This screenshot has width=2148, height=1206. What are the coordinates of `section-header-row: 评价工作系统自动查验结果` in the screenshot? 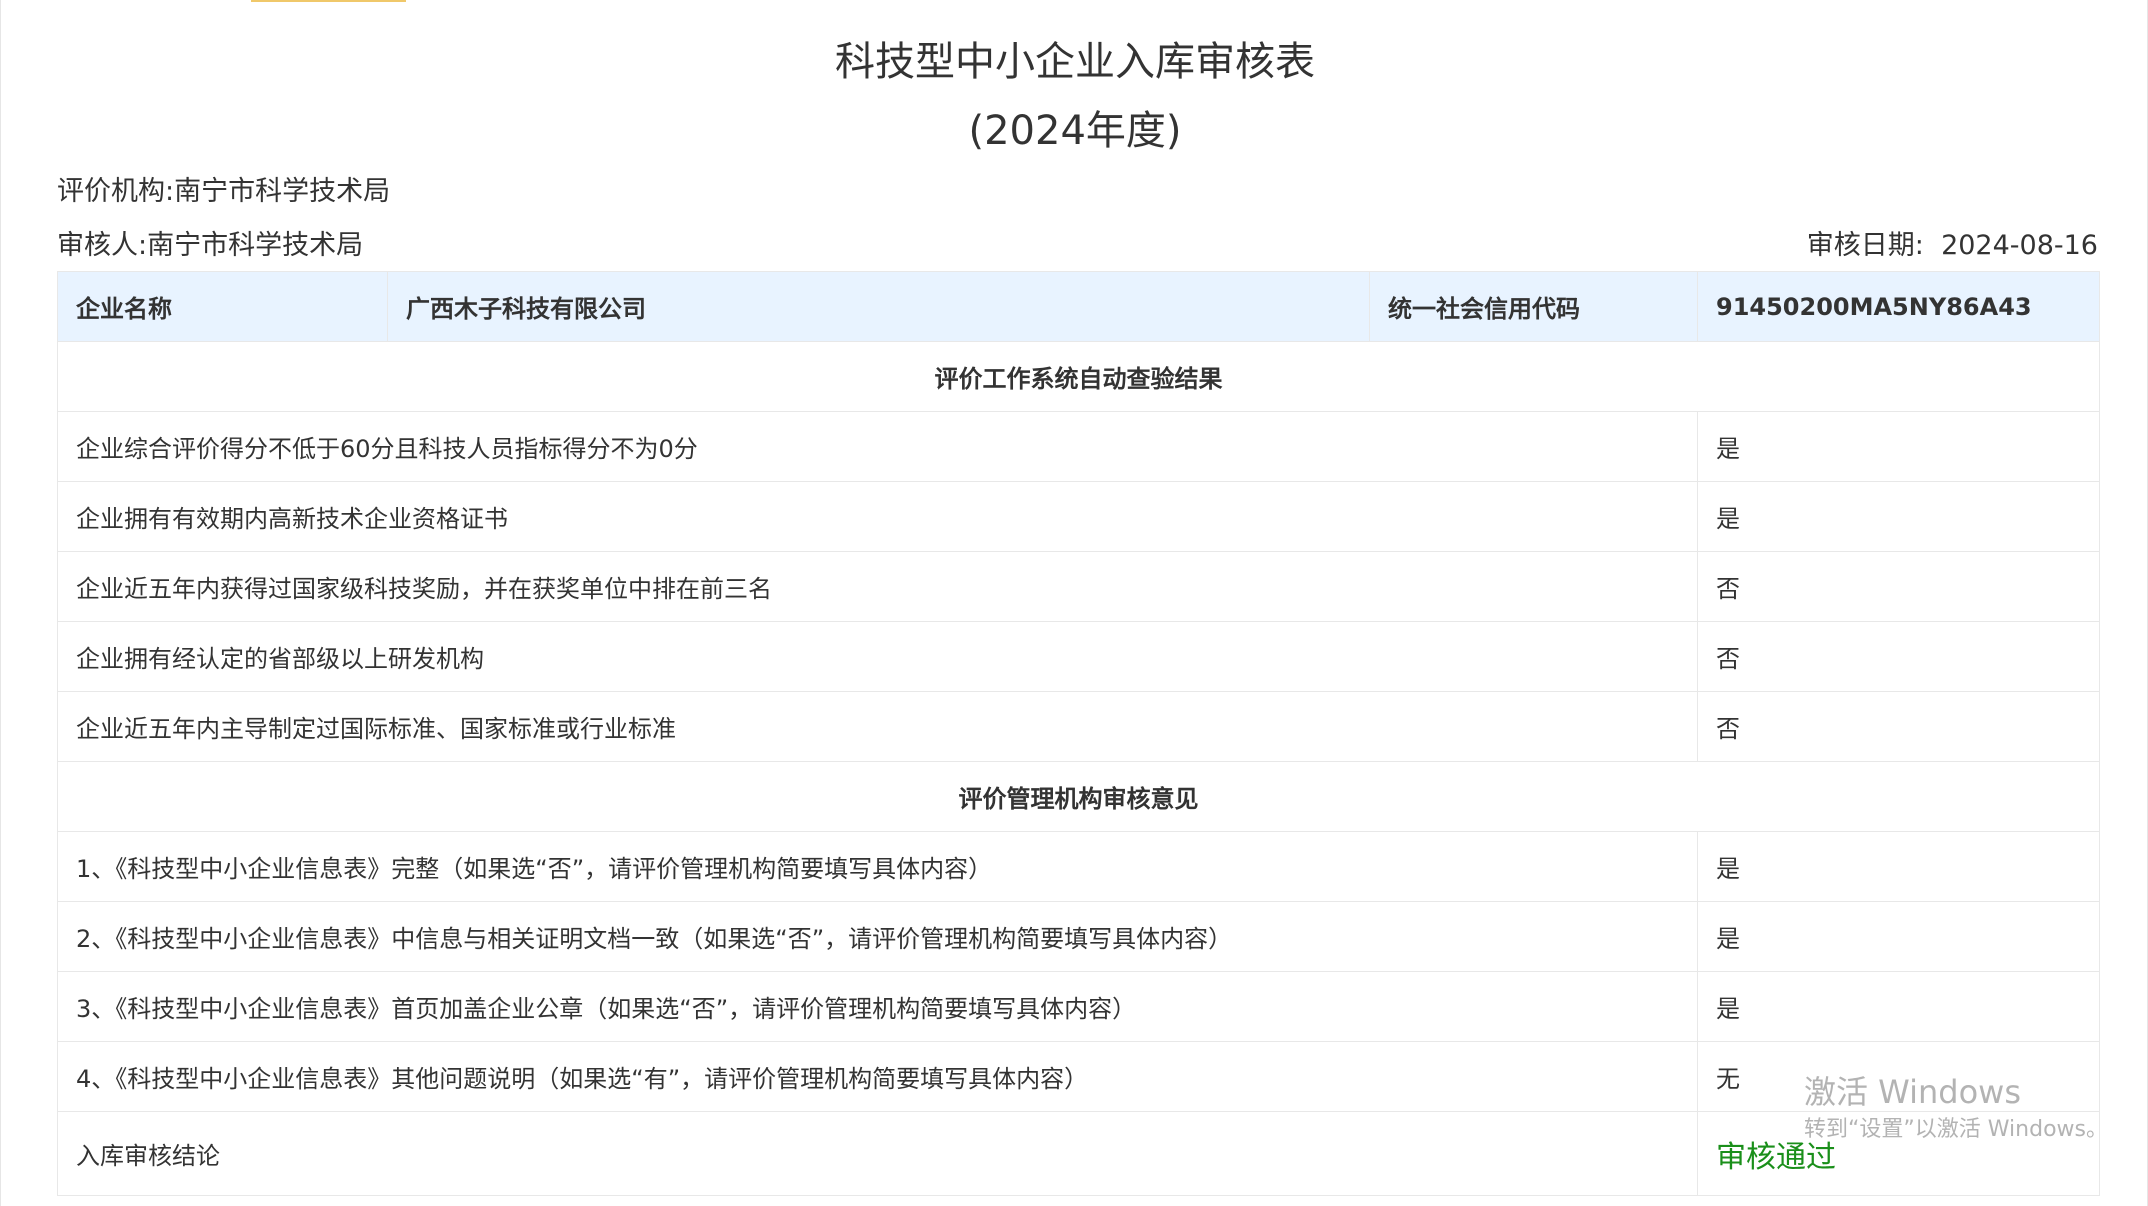 It's located at (1078, 376).